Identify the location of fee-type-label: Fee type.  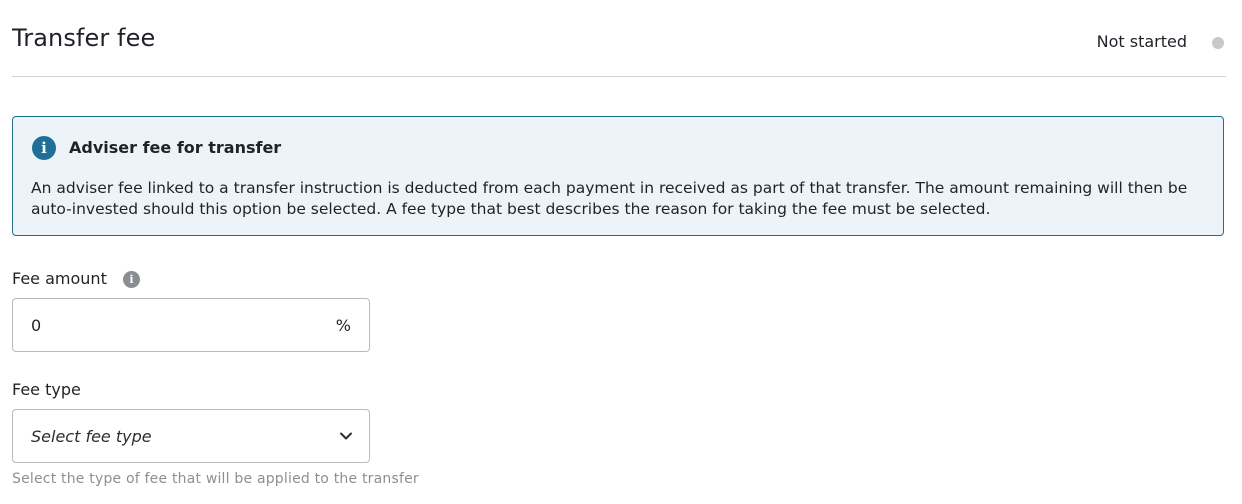
(46, 389).